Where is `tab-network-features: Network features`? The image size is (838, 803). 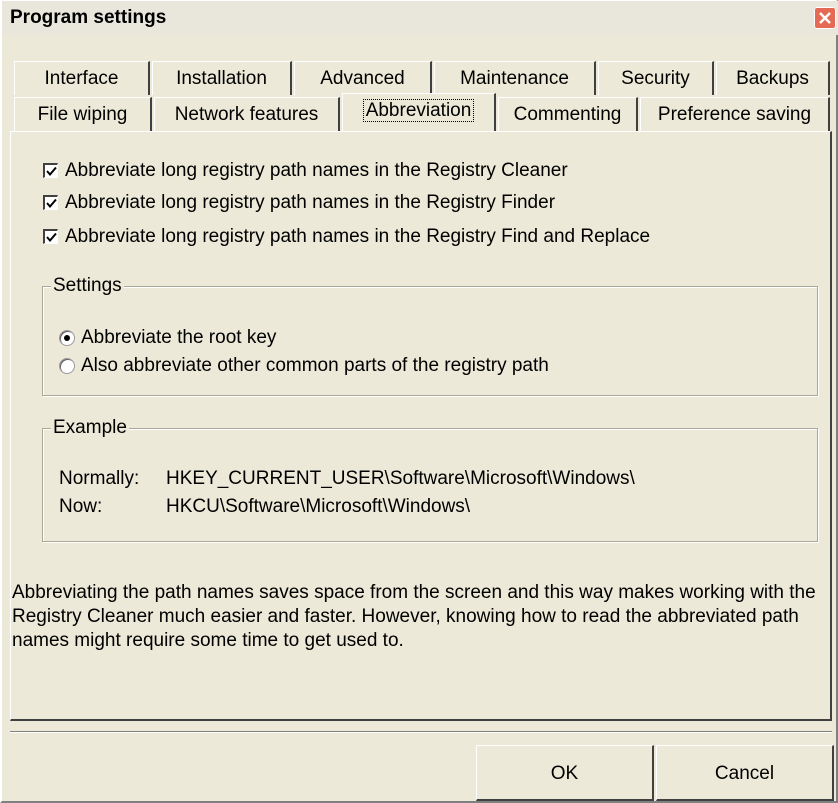 tab-network-features: Network features is located at coordinates (247, 114).